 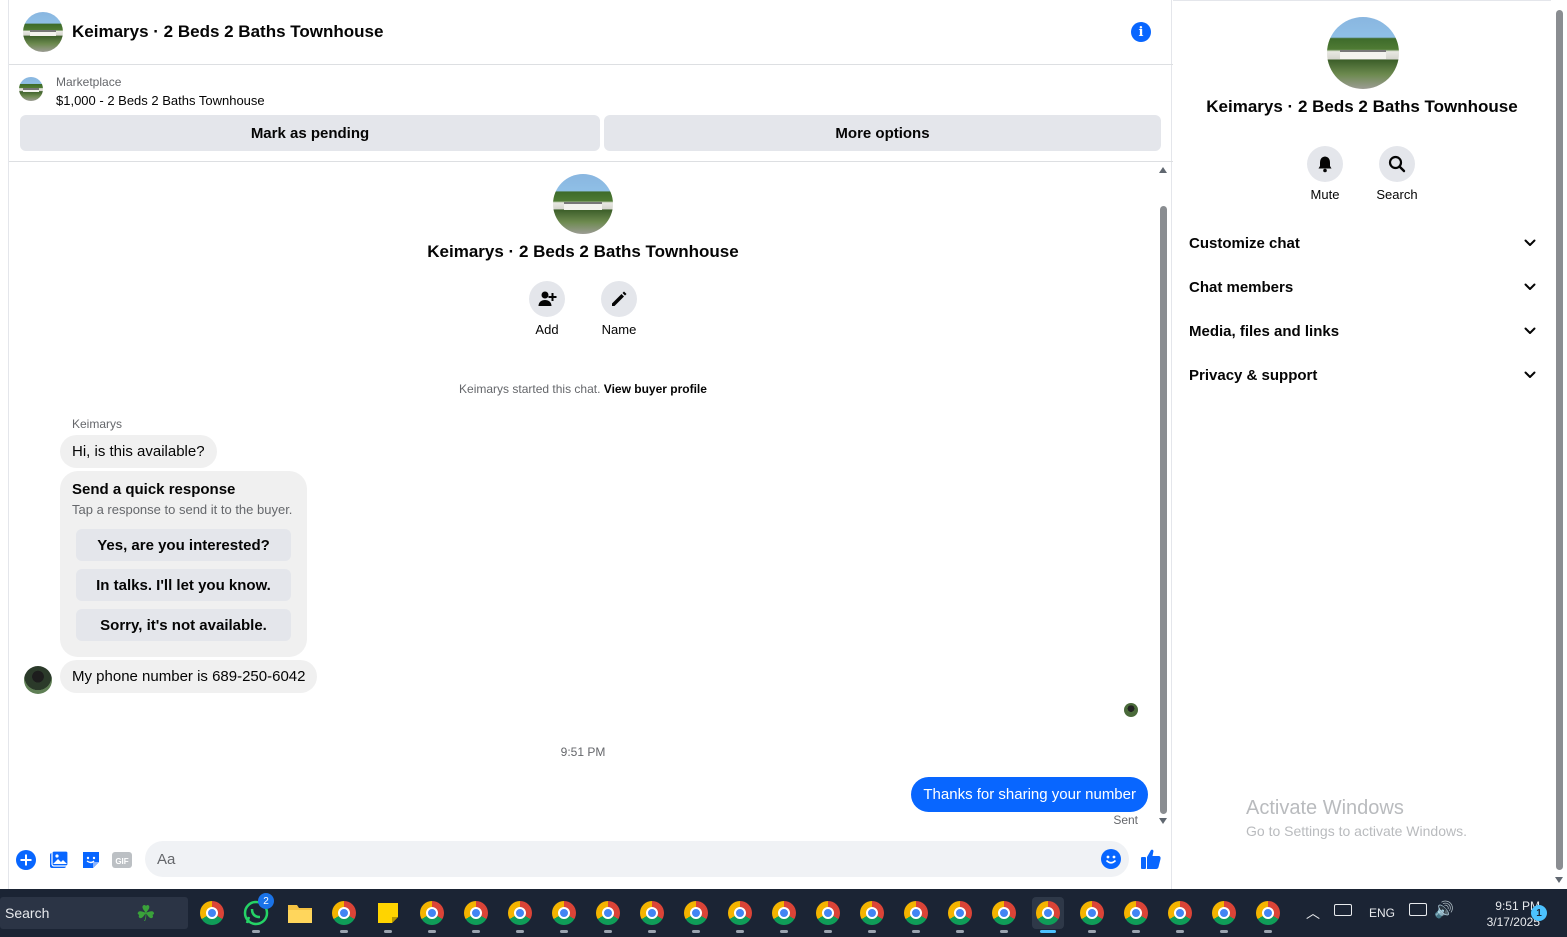 I want to click on language-indicator: ENG, so click(x=1382, y=913).